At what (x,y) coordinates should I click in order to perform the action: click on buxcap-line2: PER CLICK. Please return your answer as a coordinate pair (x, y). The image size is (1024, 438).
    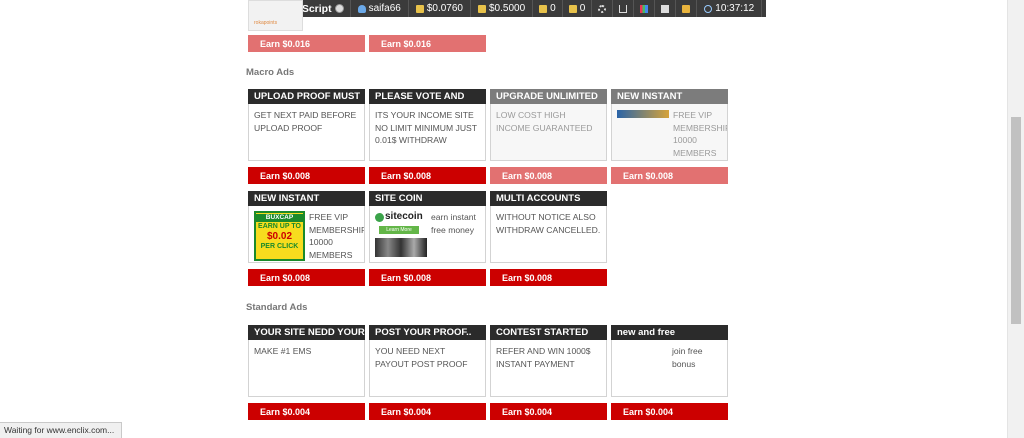
    Looking at the image, I should click on (279, 246).